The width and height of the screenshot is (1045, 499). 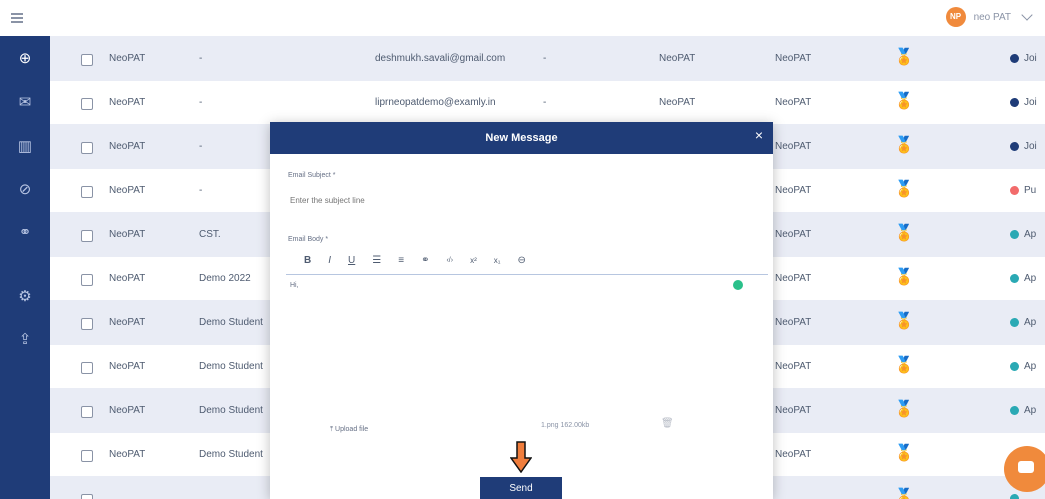 I want to click on modal-title: New Message, so click(x=521, y=138).